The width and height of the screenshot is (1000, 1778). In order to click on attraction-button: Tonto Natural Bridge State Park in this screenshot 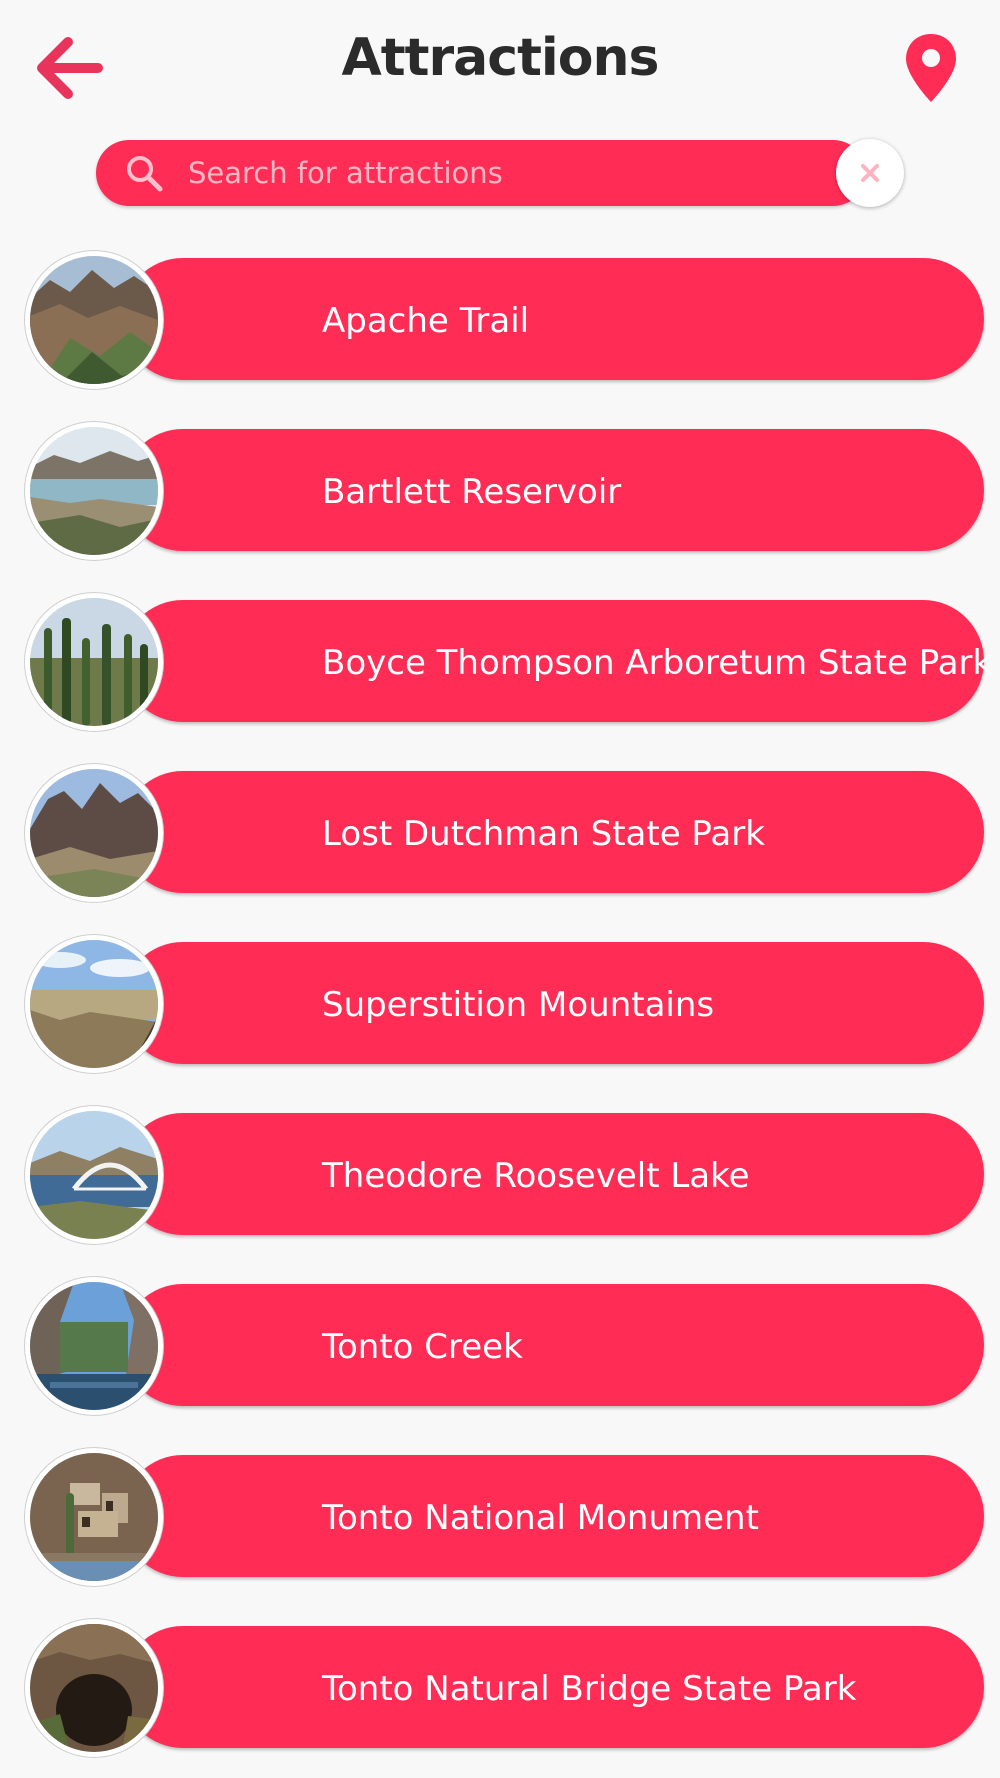, I will do `click(553, 1687)`.